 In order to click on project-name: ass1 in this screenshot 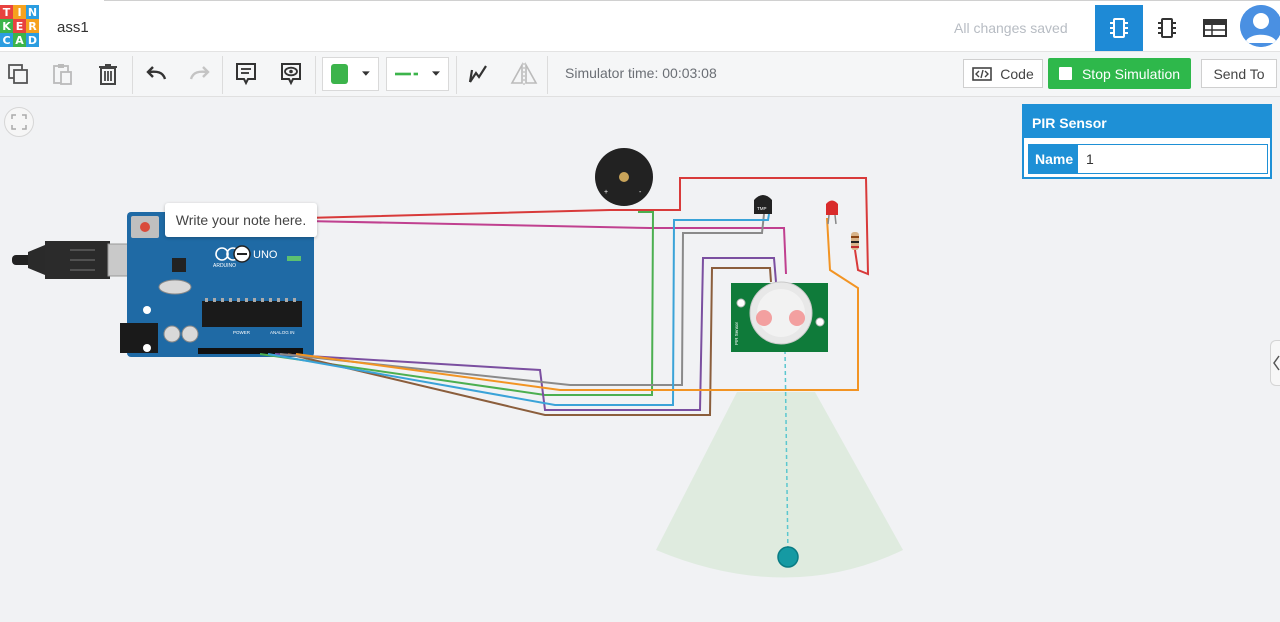, I will do `click(73, 27)`.